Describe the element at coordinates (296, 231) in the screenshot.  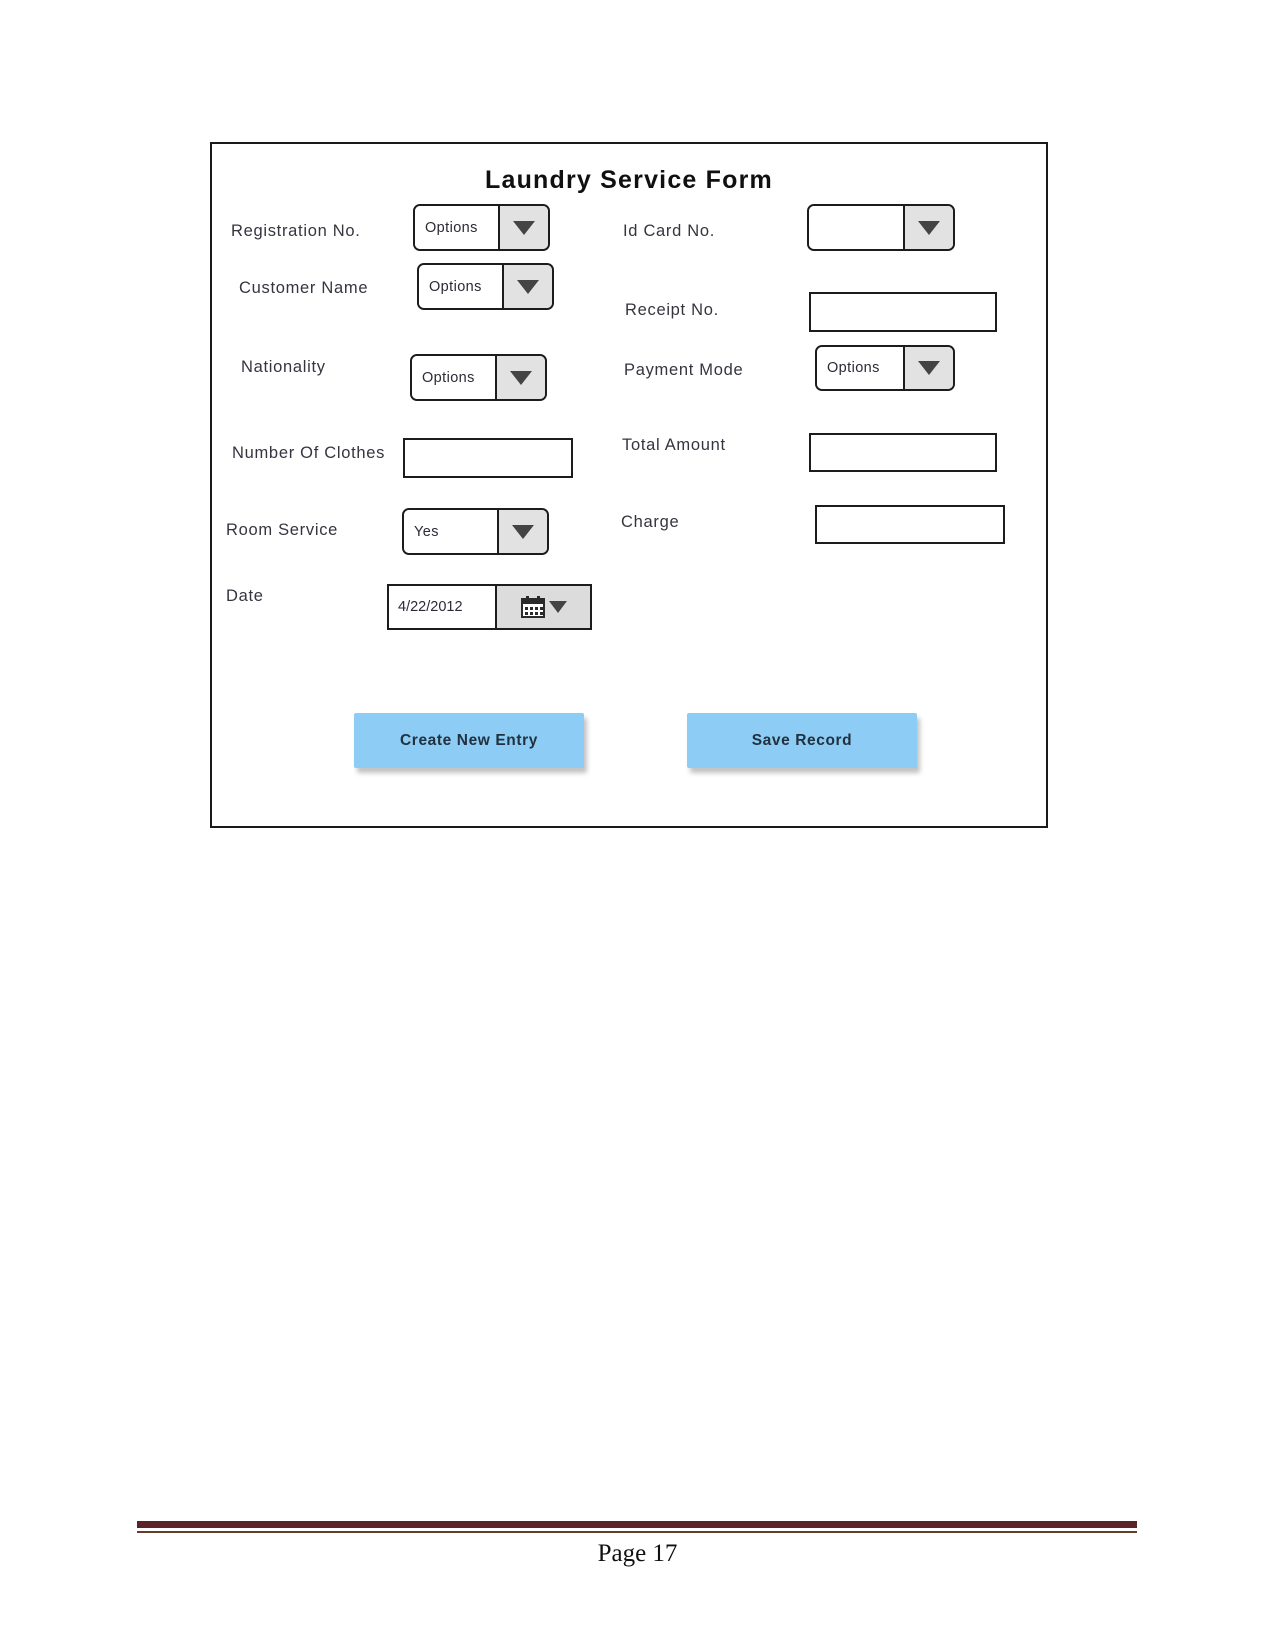
I see `label-registration-no: Registration No.` at that location.